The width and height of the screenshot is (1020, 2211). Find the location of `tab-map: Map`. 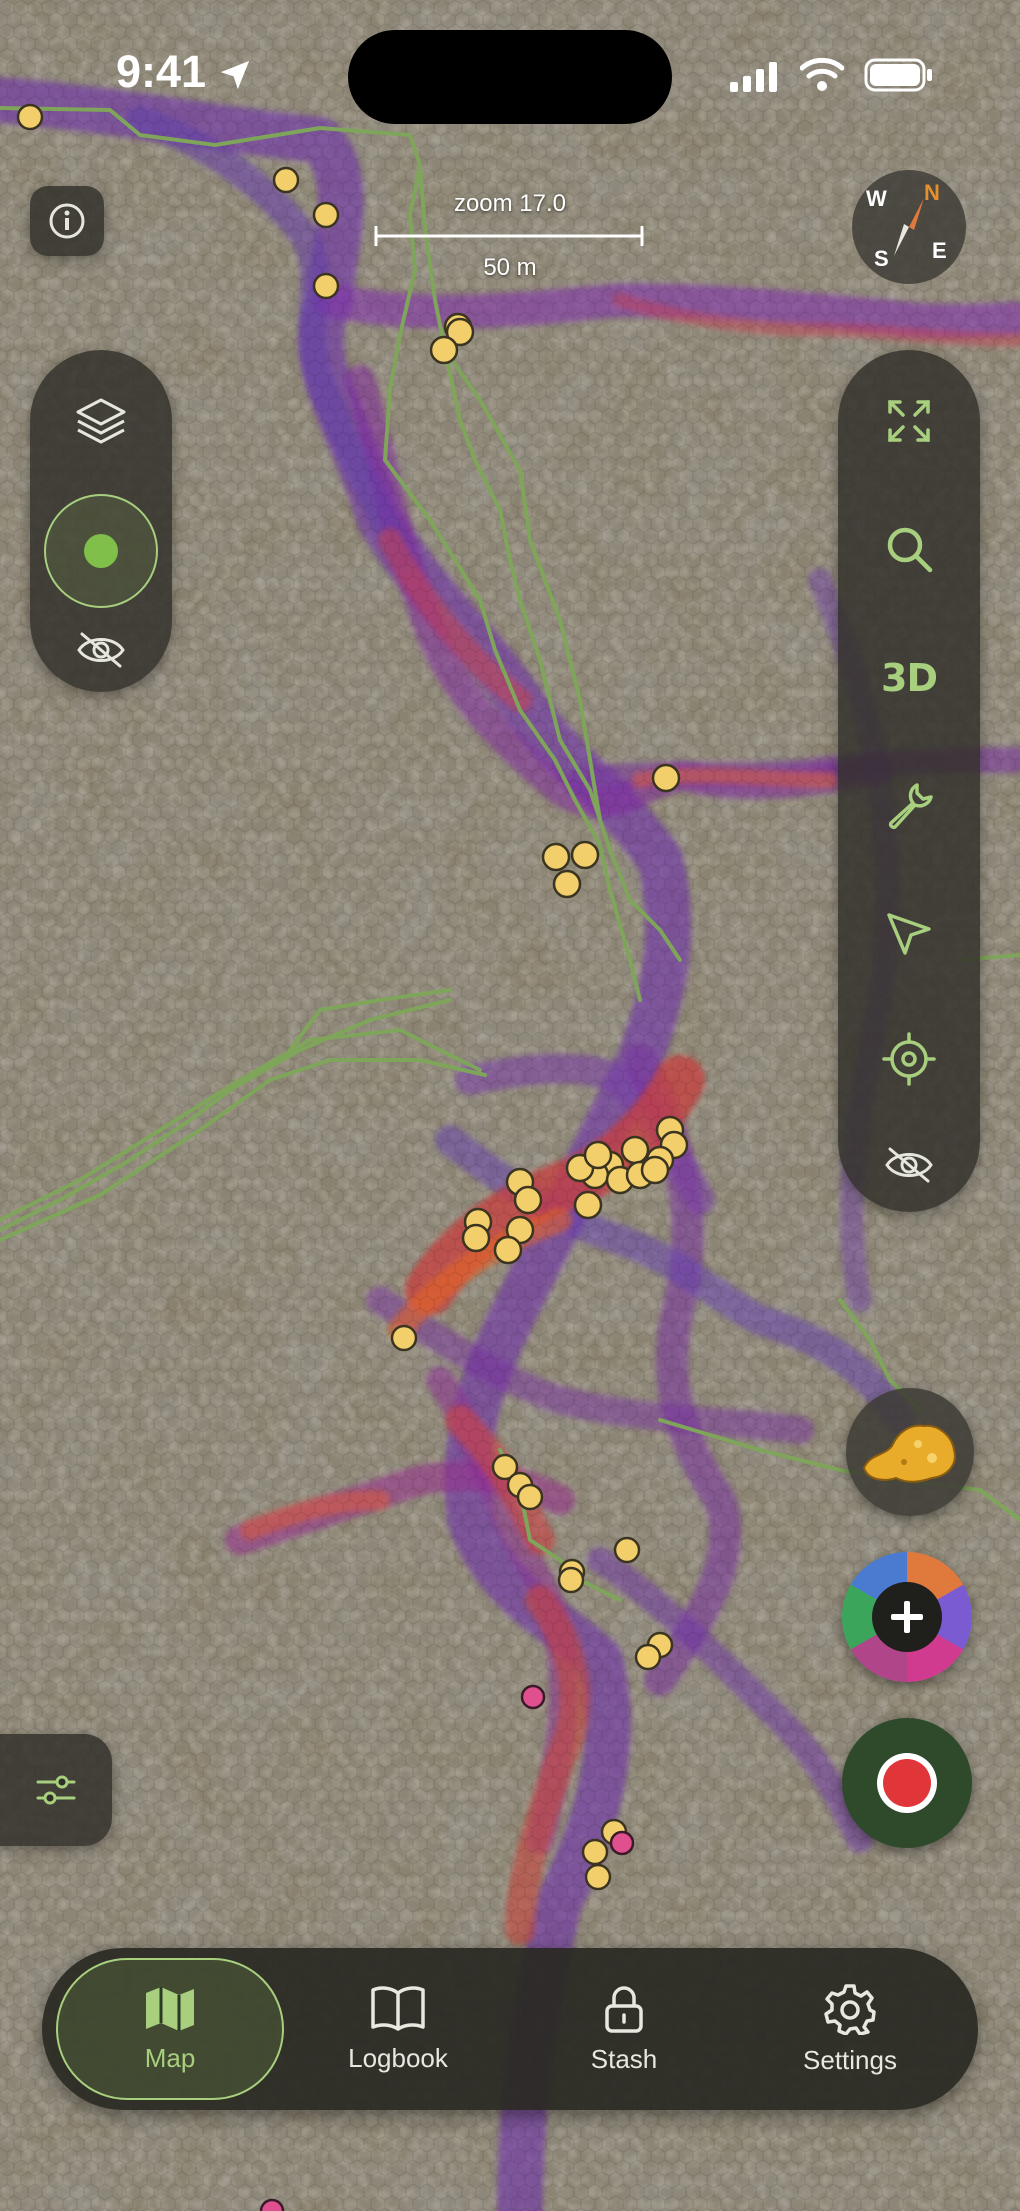

tab-map: Map is located at coordinates (170, 2029).